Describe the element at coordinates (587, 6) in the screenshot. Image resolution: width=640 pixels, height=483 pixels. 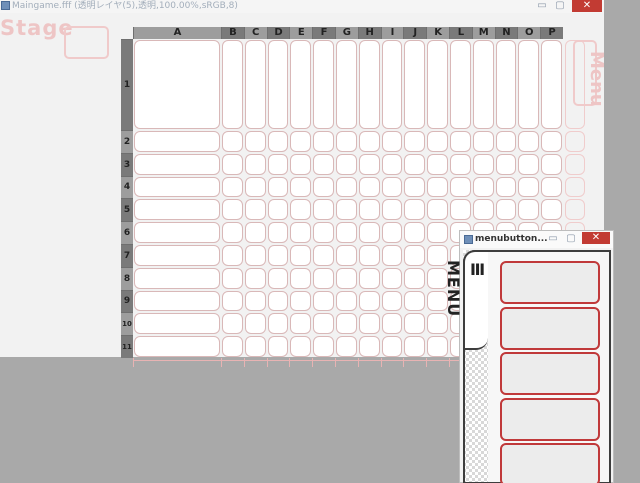
I see `close-button: ✕` at that location.